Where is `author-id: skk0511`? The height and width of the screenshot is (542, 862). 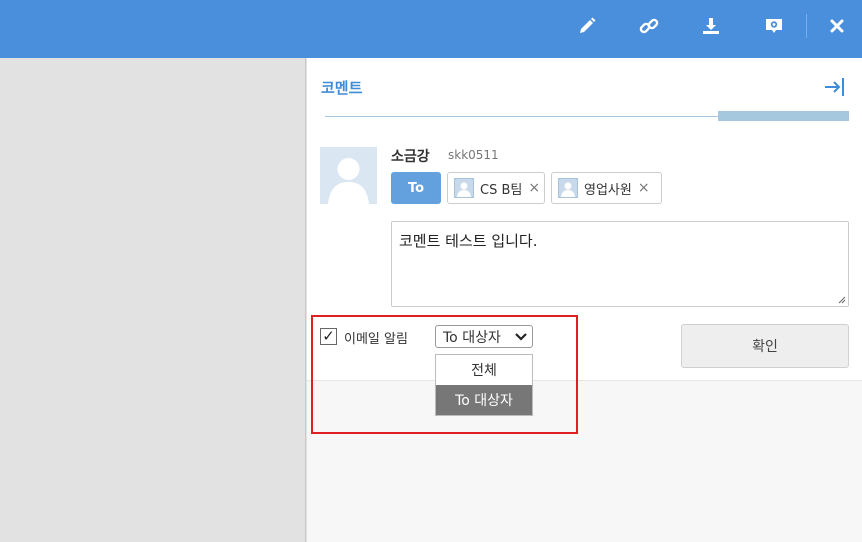
author-id: skk0511 is located at coordinates (473, 155).